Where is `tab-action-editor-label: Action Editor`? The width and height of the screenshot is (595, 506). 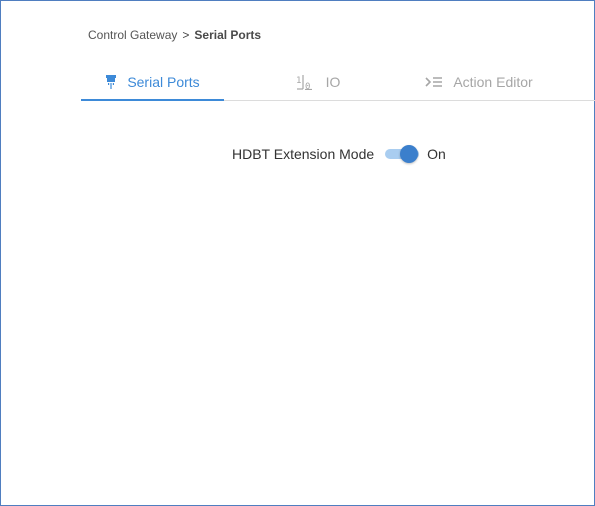
tab-action-editor-label: Action Editor is located at coordinates (493, 81).